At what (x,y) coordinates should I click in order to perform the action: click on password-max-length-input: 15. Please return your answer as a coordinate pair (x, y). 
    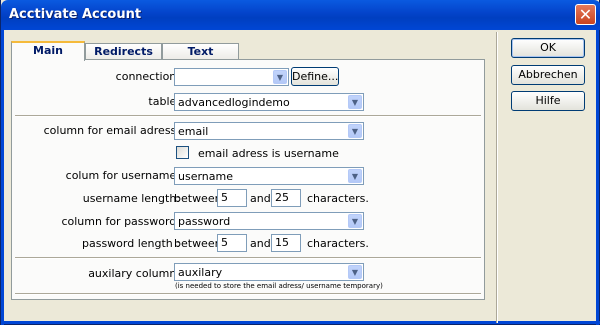
    Looking at the image, I should click on (286, 243).